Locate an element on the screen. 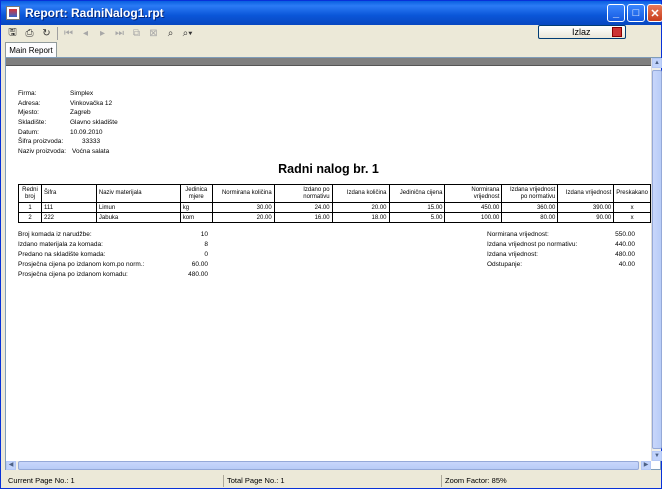 This screenshot has width=662, height=489. summary-row: Predano na skladište komada: 0 is located at coordinates (113, 256).